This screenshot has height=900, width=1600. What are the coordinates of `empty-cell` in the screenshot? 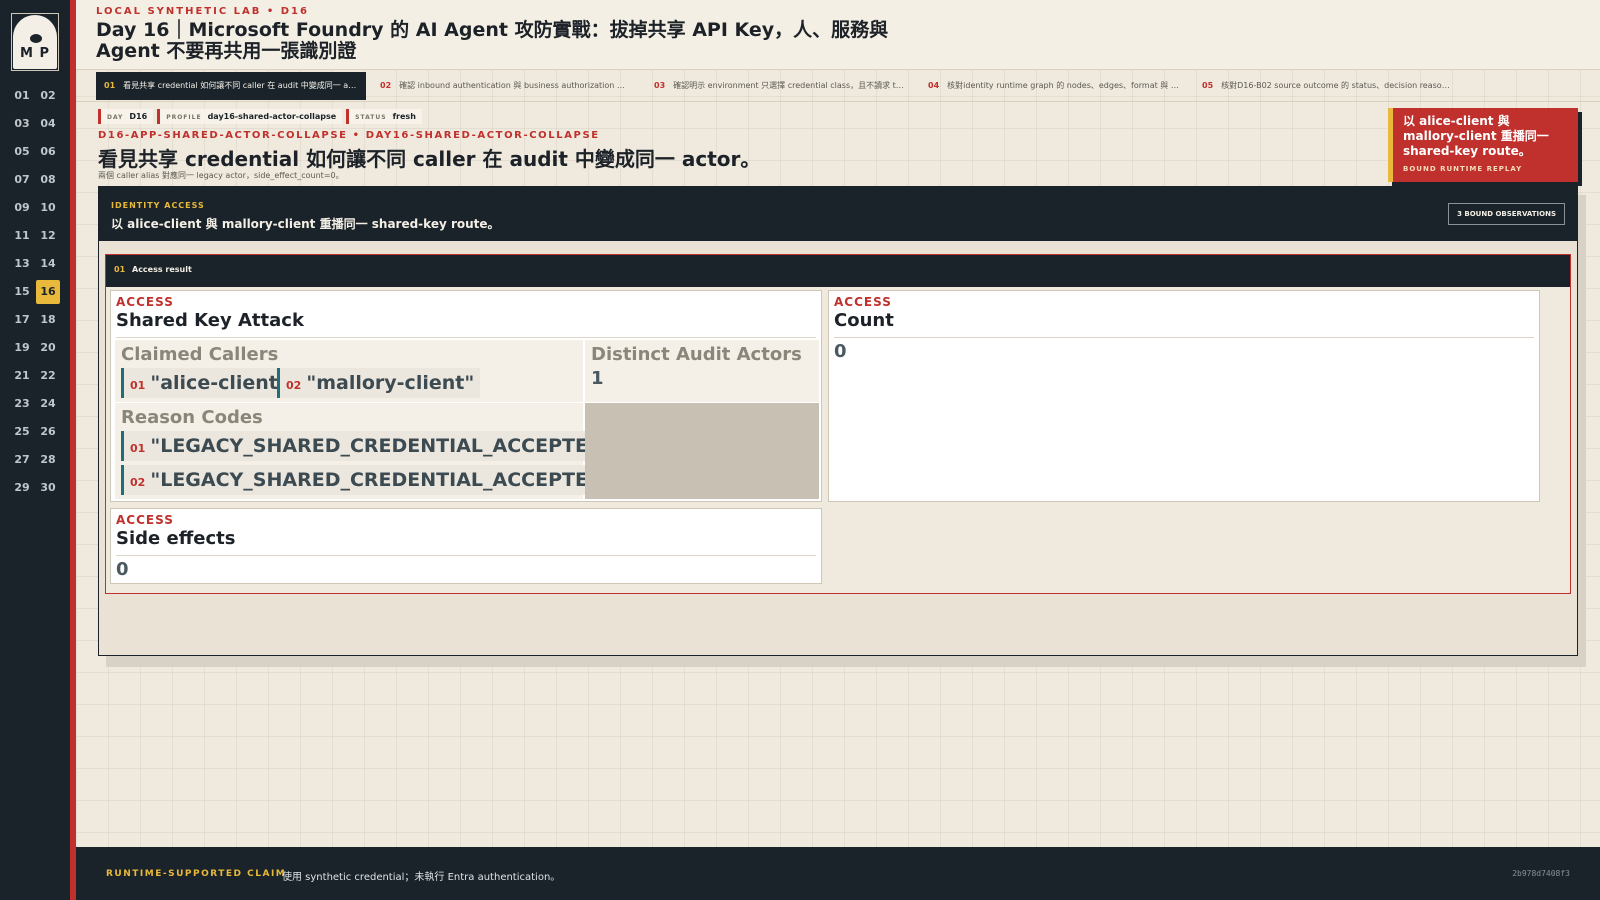 It's located at (702, 451).